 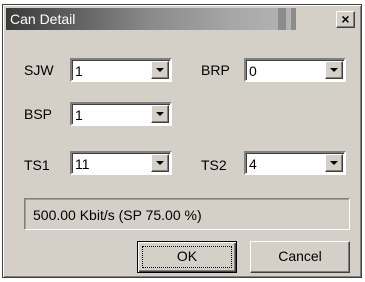 I want to click on ts2-dropdown-button, so click(x=334, y=163).